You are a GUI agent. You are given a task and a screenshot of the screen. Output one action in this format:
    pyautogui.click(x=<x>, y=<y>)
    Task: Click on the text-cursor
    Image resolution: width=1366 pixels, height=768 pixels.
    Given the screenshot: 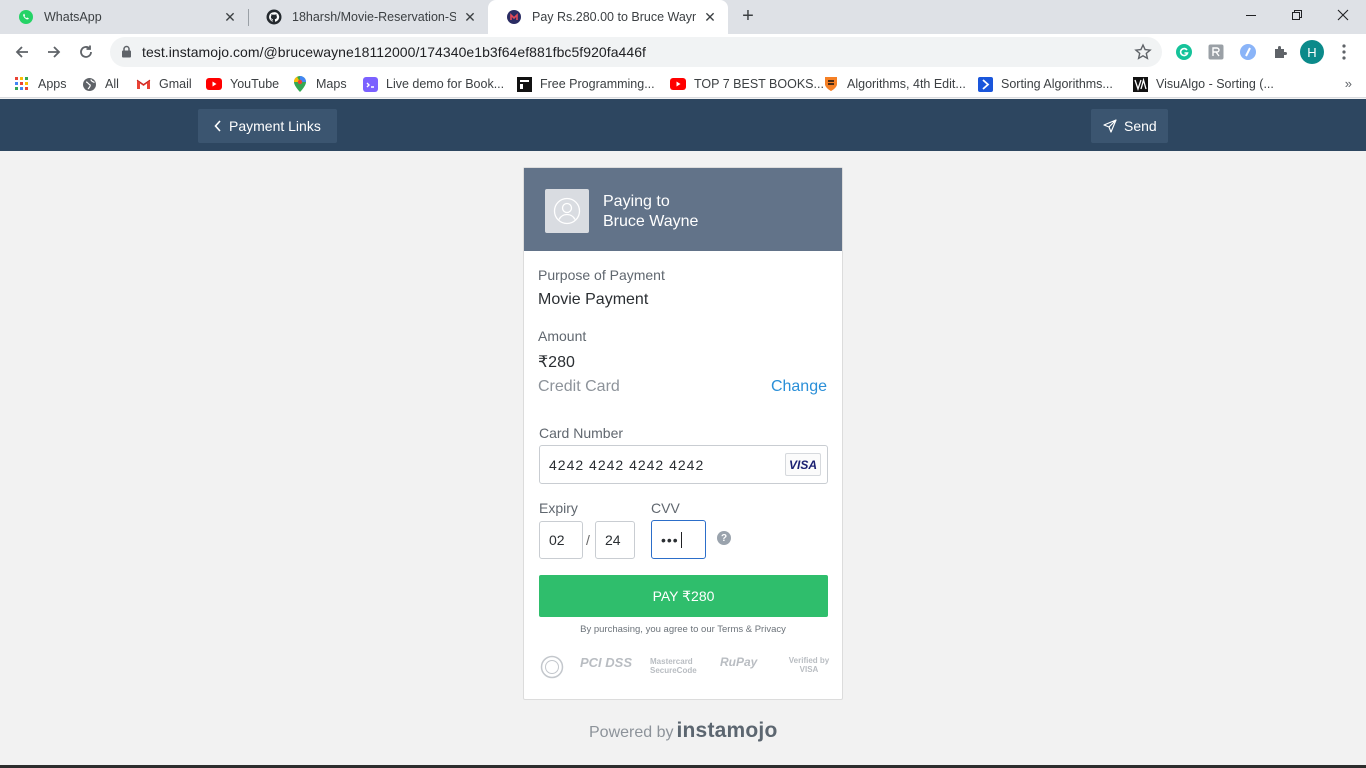 What is the action you would take?
    pyautogui.click(x=681, y=539)
    